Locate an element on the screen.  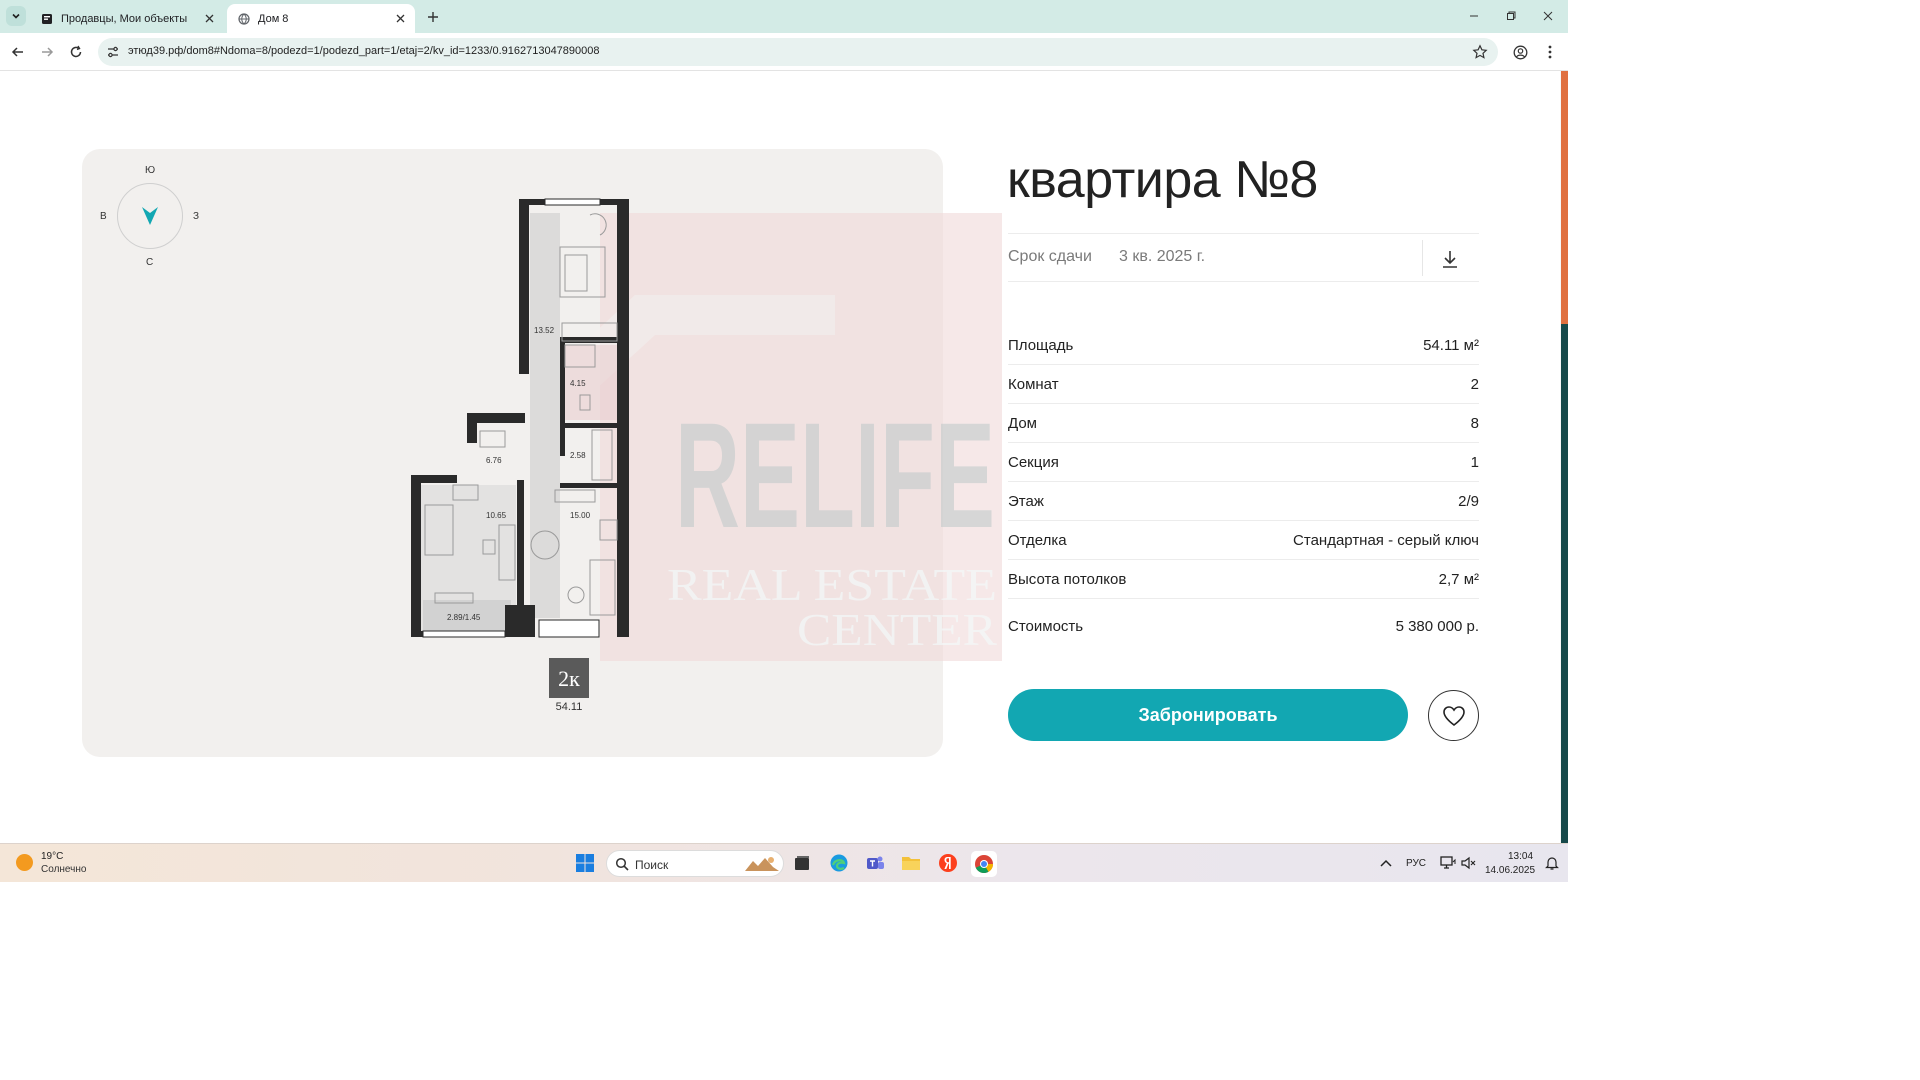
spec-value: 2 is located at coordinates (1474, 384).